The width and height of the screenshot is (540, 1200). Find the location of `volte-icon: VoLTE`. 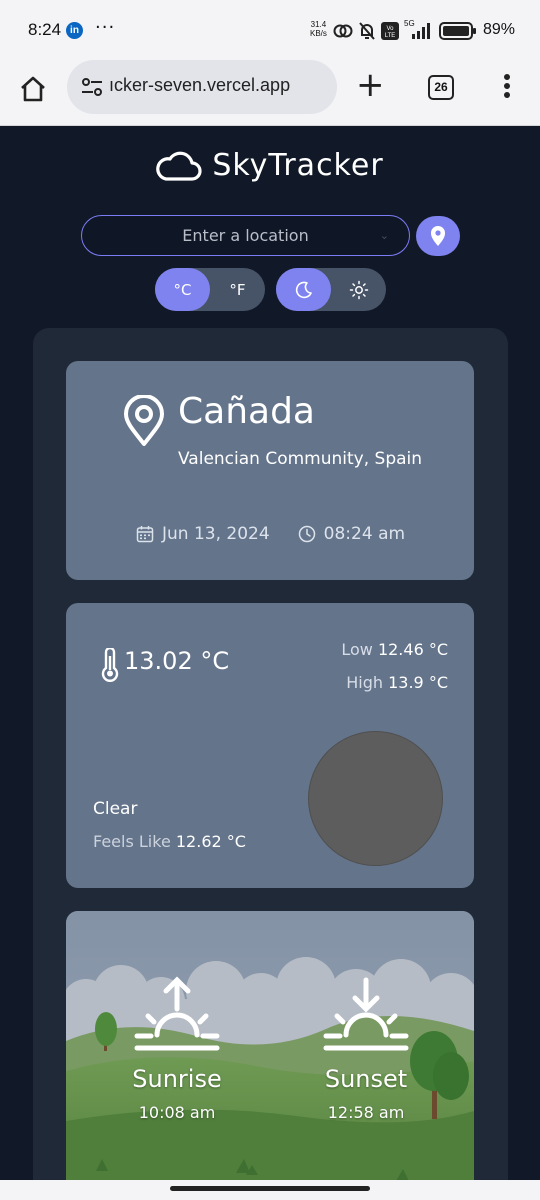

volte-icon: VoLTE is located at coordinates (390, 31).